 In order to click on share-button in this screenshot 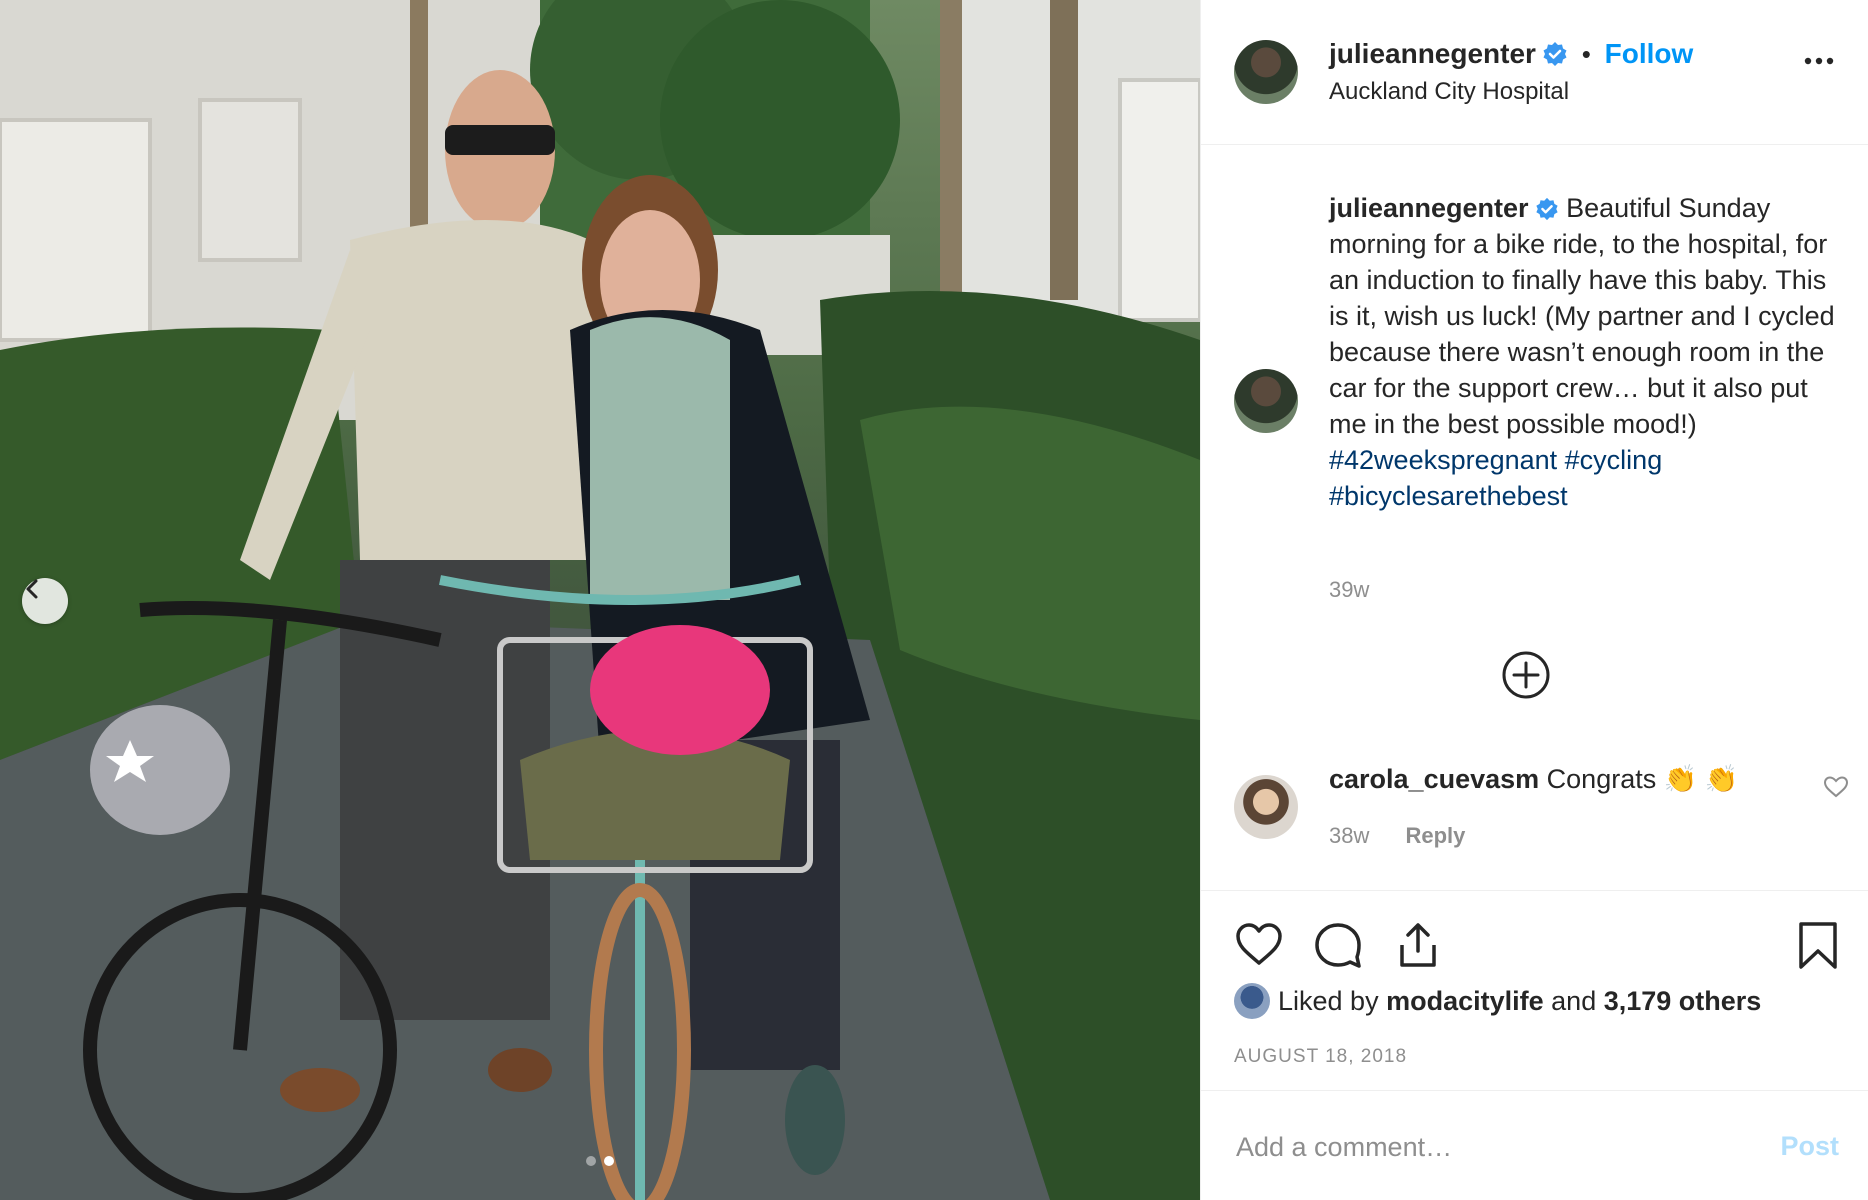, I will do `click(1418, 947)`.